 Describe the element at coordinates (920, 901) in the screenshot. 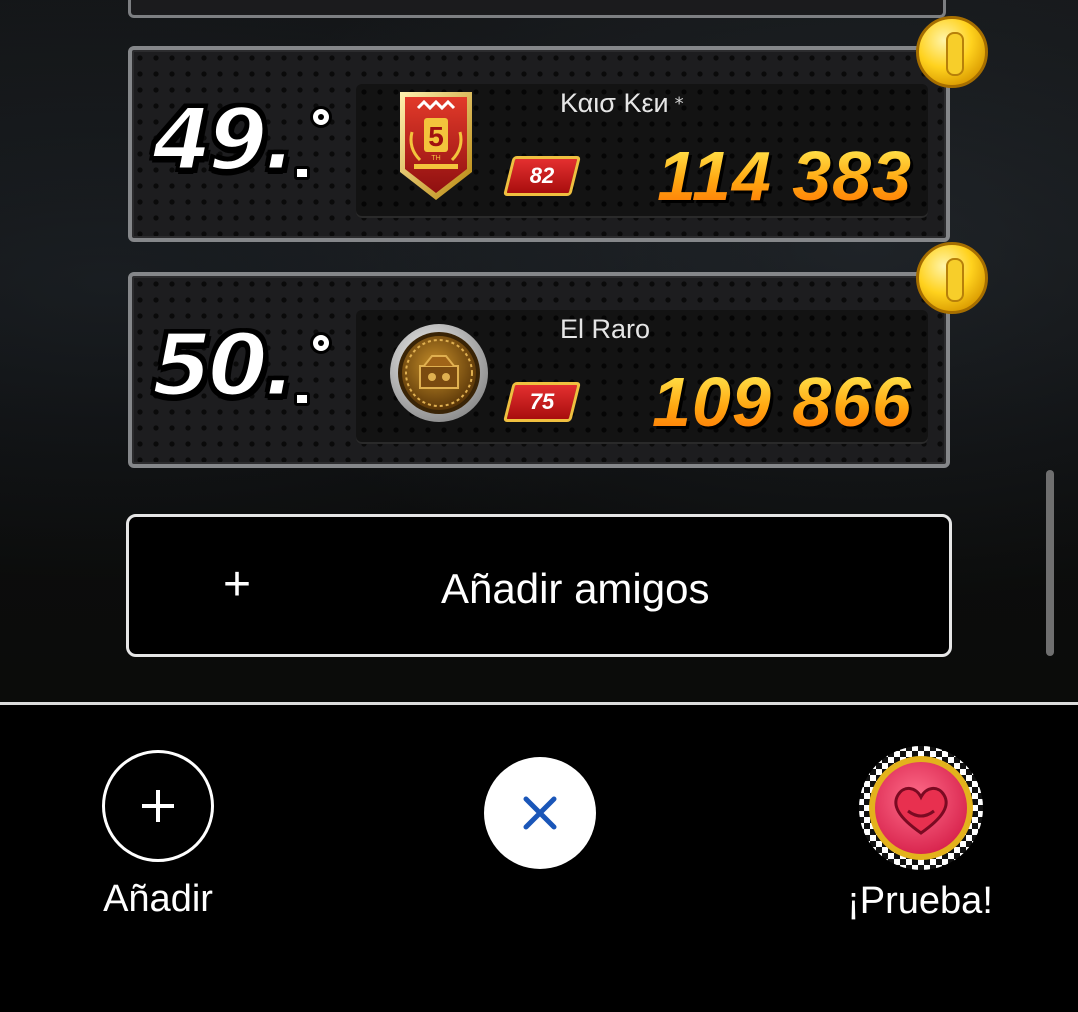

I see `try-label: ¡Prueba!` at that location.